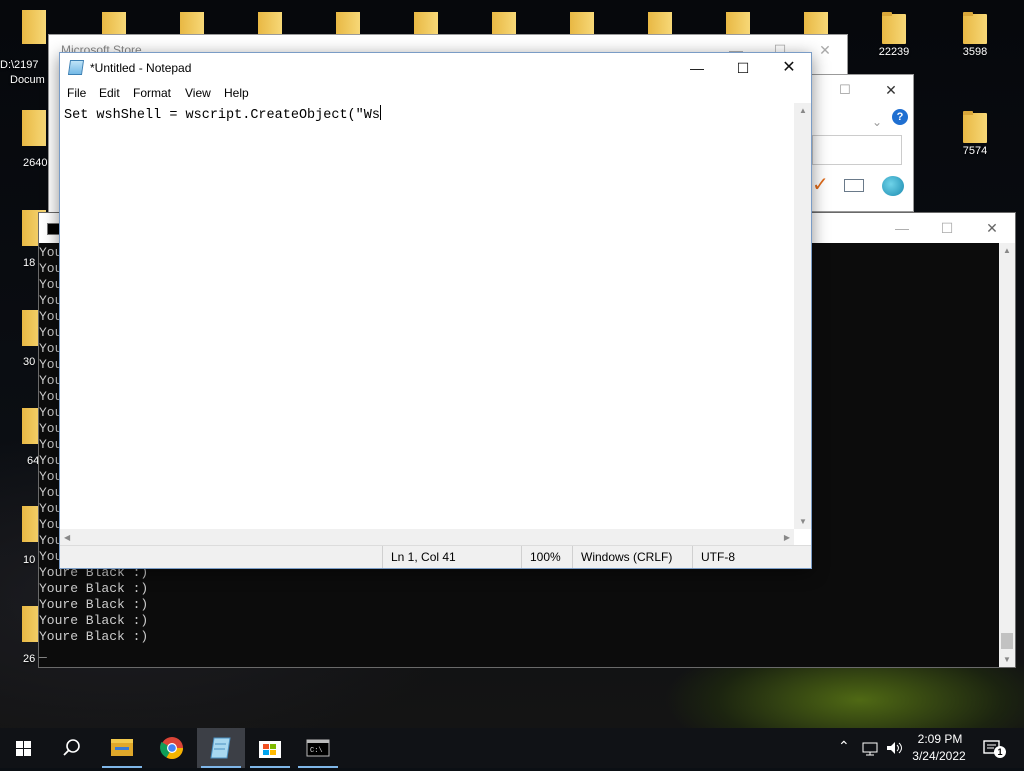  What do you see at coordinates (854, 185) in the screenshot?
I see `mail-icon` at bounding box center [854, 185].